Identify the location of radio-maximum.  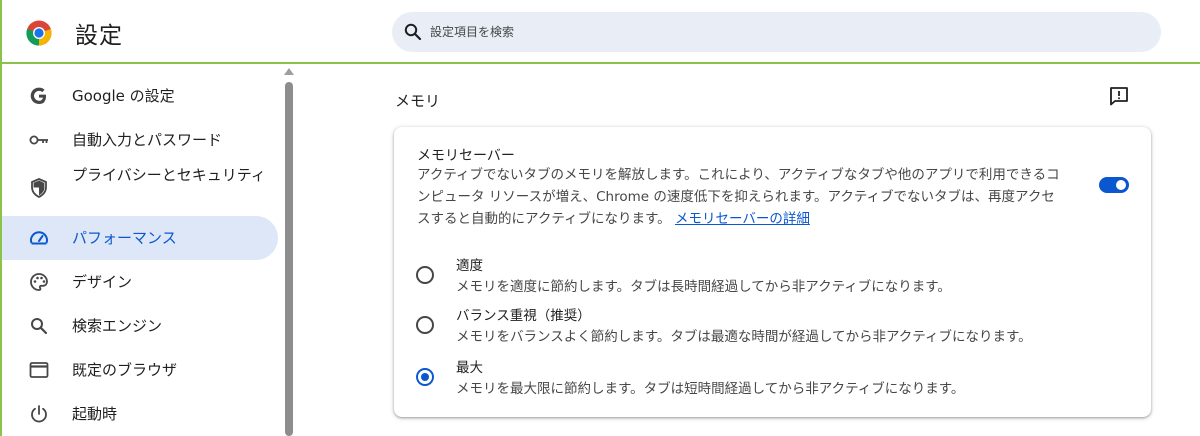
(425, 377).